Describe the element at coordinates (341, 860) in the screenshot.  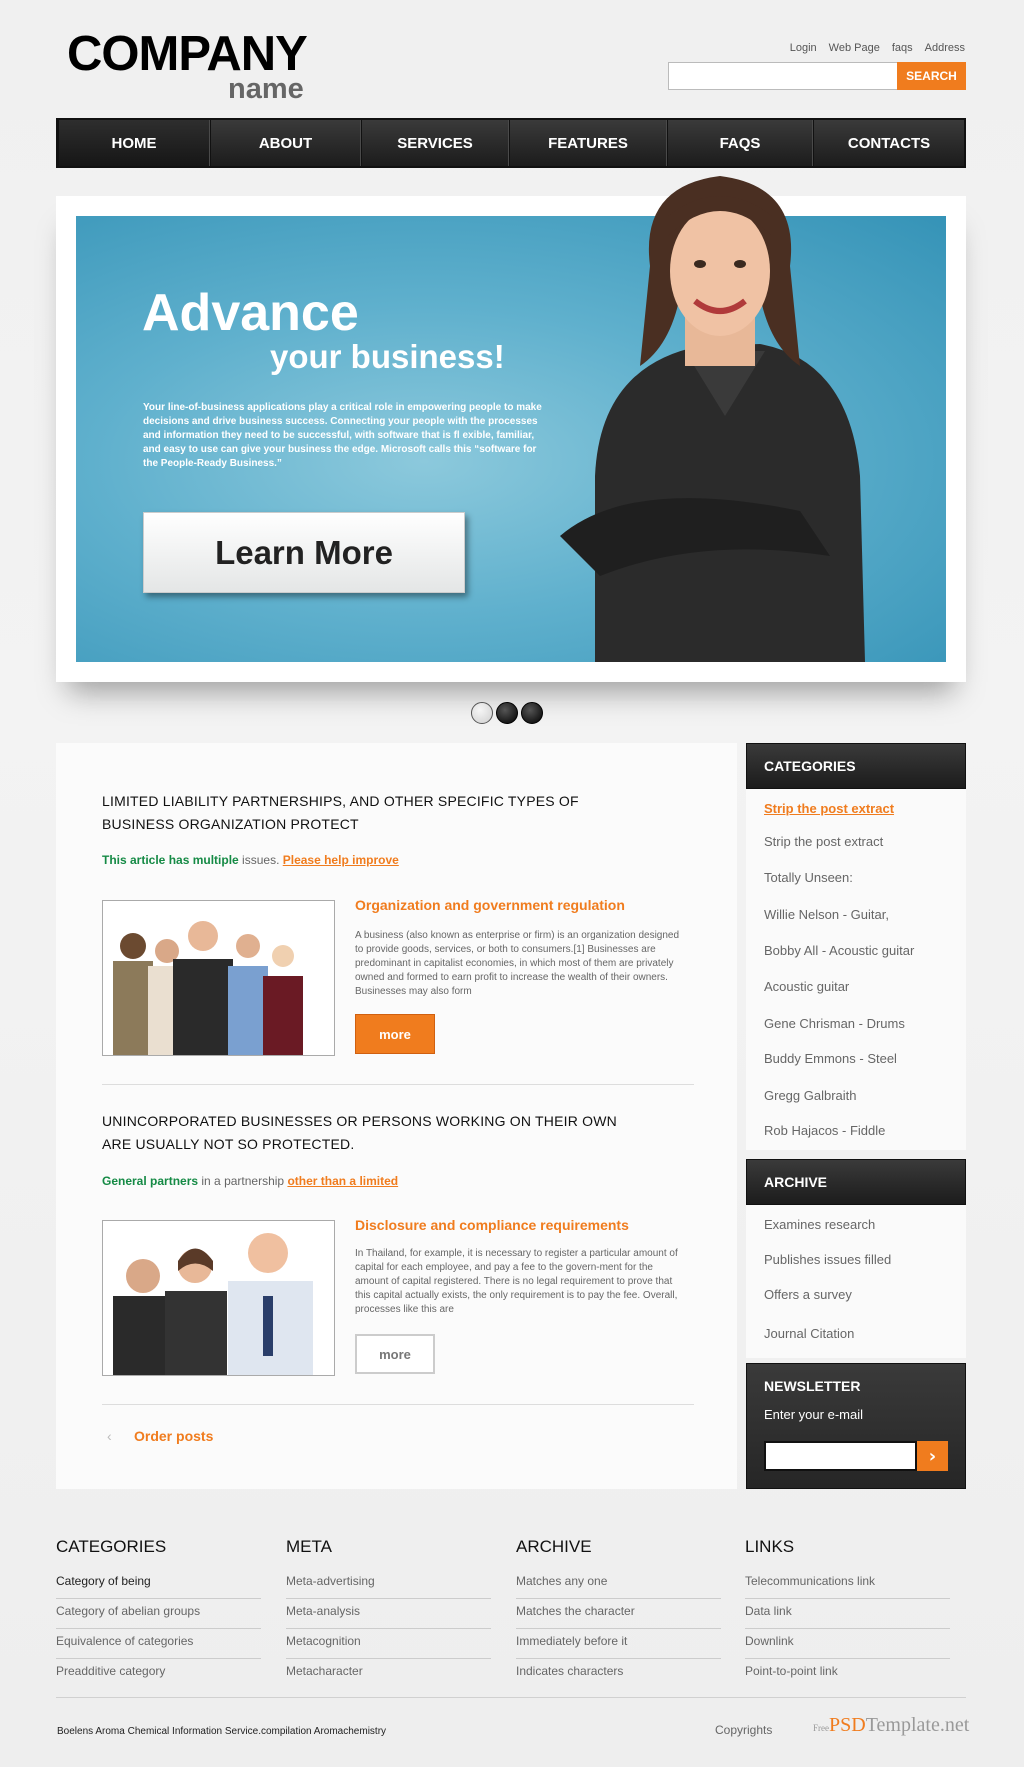
I see `article-1-meta-link: Please help improve` at that location.